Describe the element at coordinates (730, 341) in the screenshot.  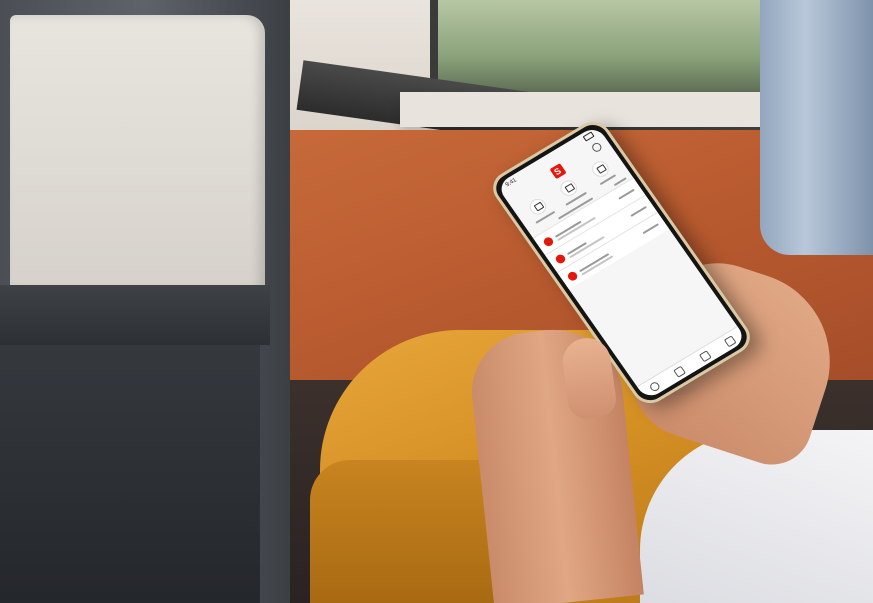
I see `profile-icon` at that location.